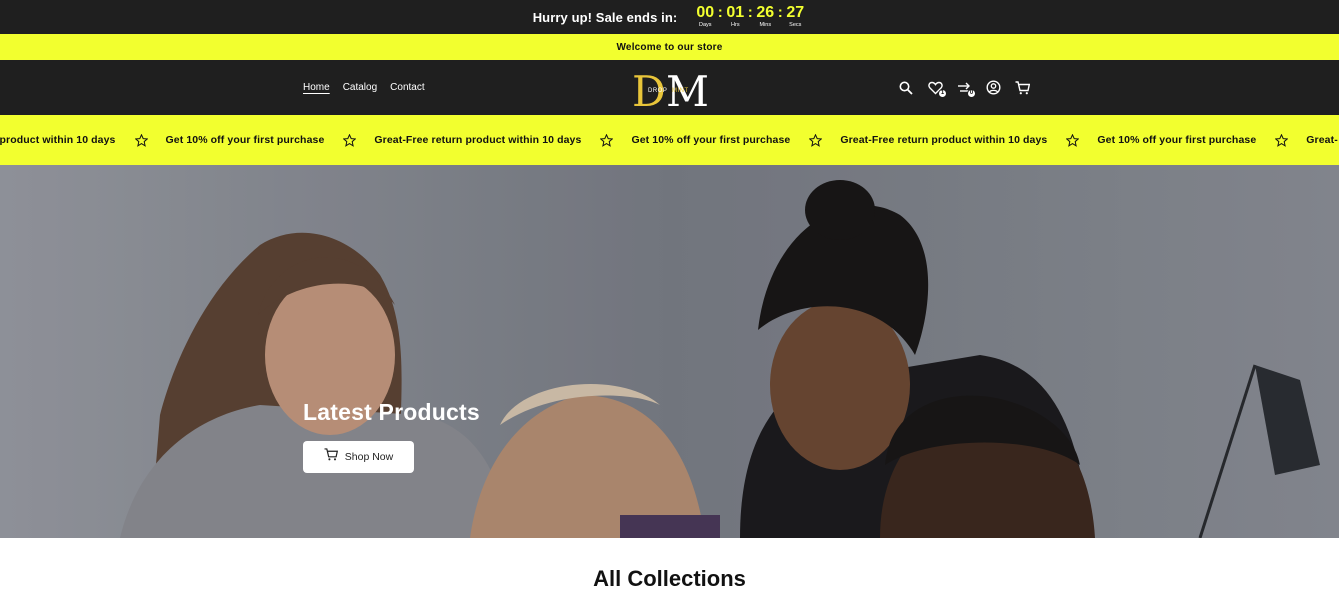  Describe the element at coordinates (316, 87) in the screenshot. I see `nav-home-link: Home` at that location.